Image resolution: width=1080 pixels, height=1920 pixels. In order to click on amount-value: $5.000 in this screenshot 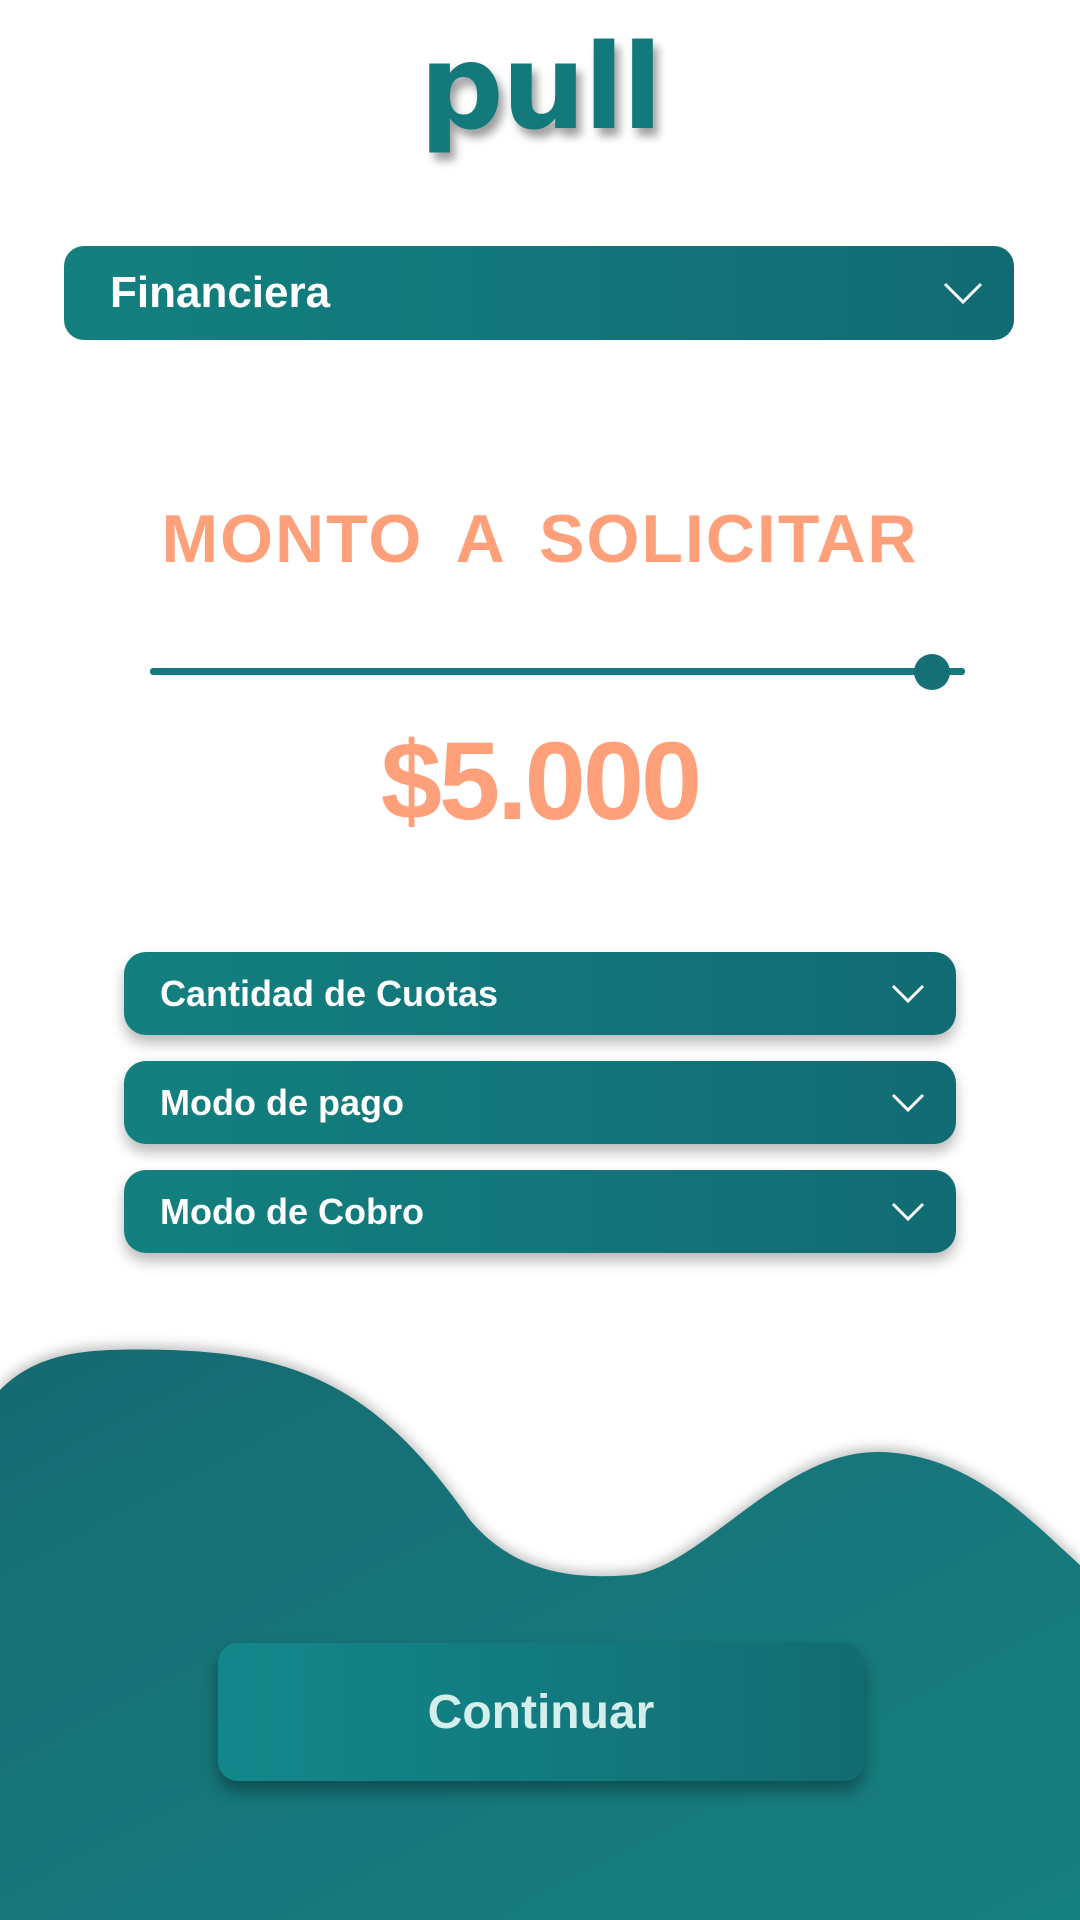, I will do `click(541, 781)`.